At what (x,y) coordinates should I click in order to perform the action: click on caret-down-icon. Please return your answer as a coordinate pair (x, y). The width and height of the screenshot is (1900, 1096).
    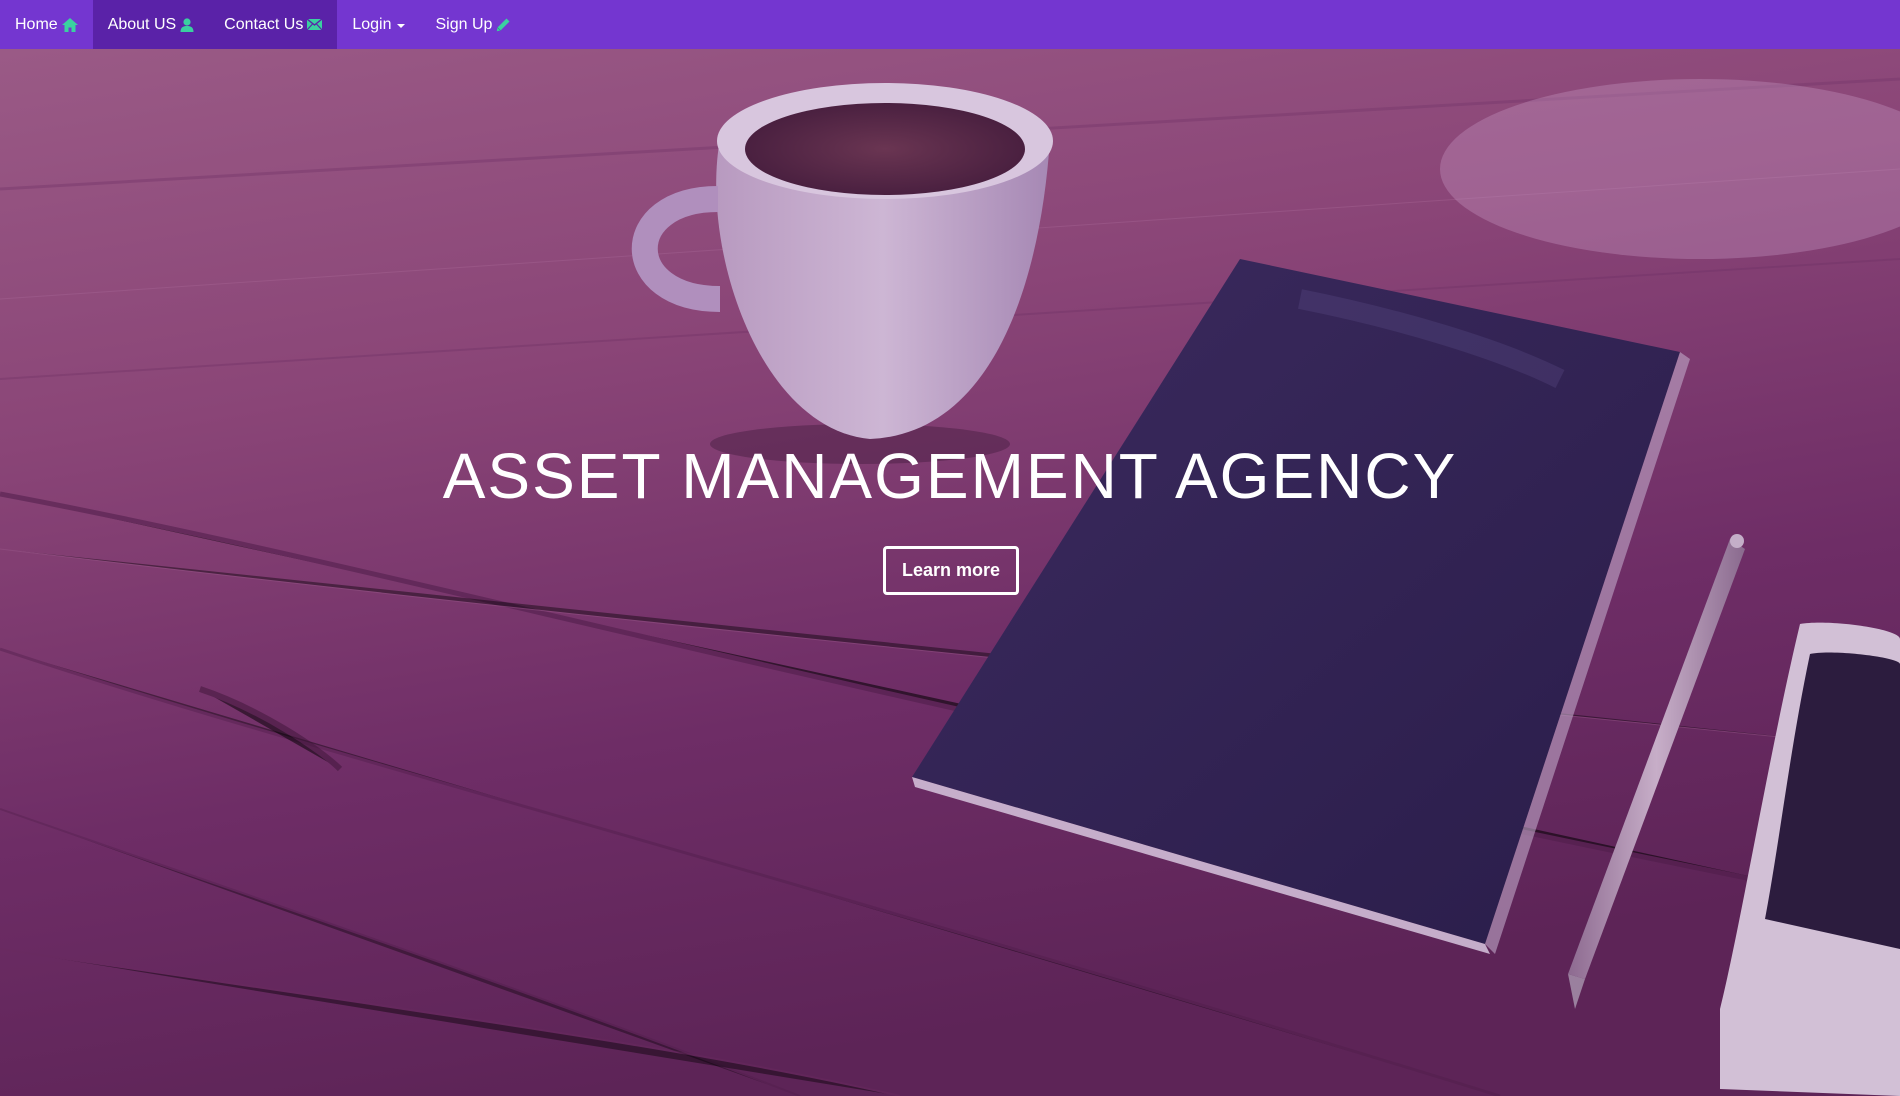
    Looking at the image, I should click on (401, 25).